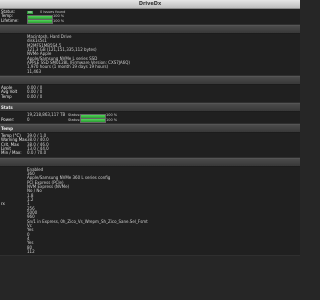 Image resolution: width=320 pixels, height=300 pixels. I want to click on temp-section-header: Temp, so click(150, 128).